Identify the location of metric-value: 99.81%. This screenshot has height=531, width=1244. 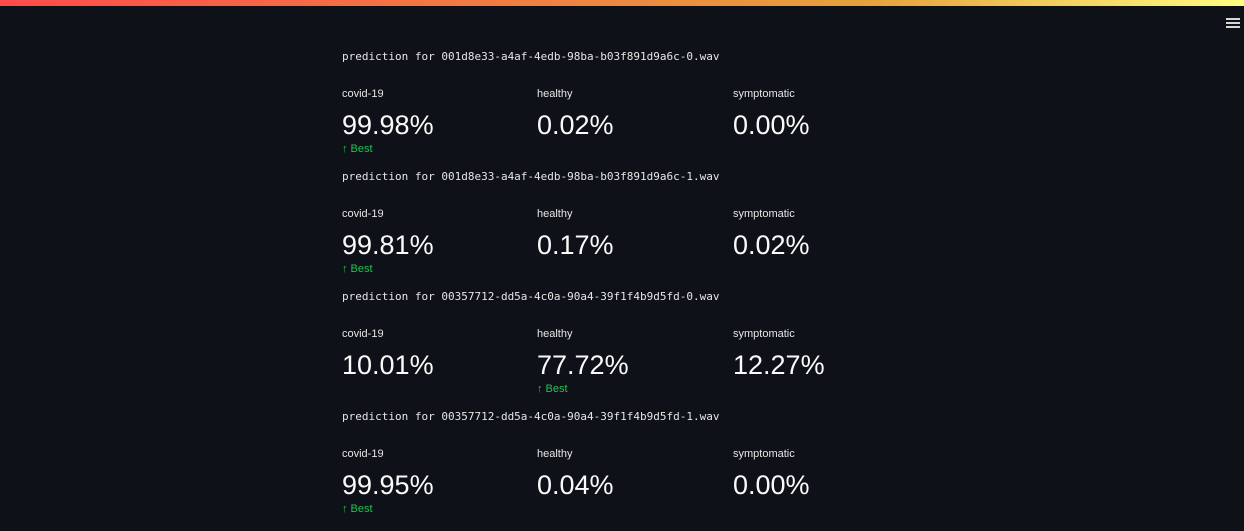
(388, 245).